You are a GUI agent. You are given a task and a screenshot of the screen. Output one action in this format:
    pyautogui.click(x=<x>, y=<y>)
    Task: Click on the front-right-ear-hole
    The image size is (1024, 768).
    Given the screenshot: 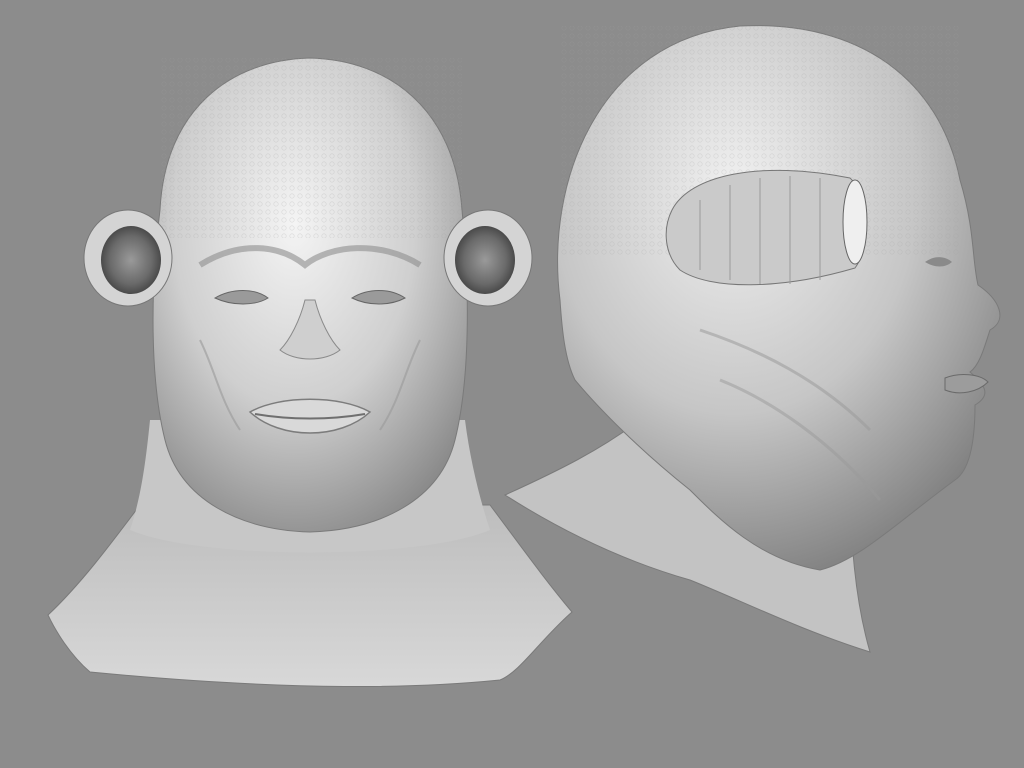 What is the action you would take?
    pyautogui.click(x=485, y=260)
    